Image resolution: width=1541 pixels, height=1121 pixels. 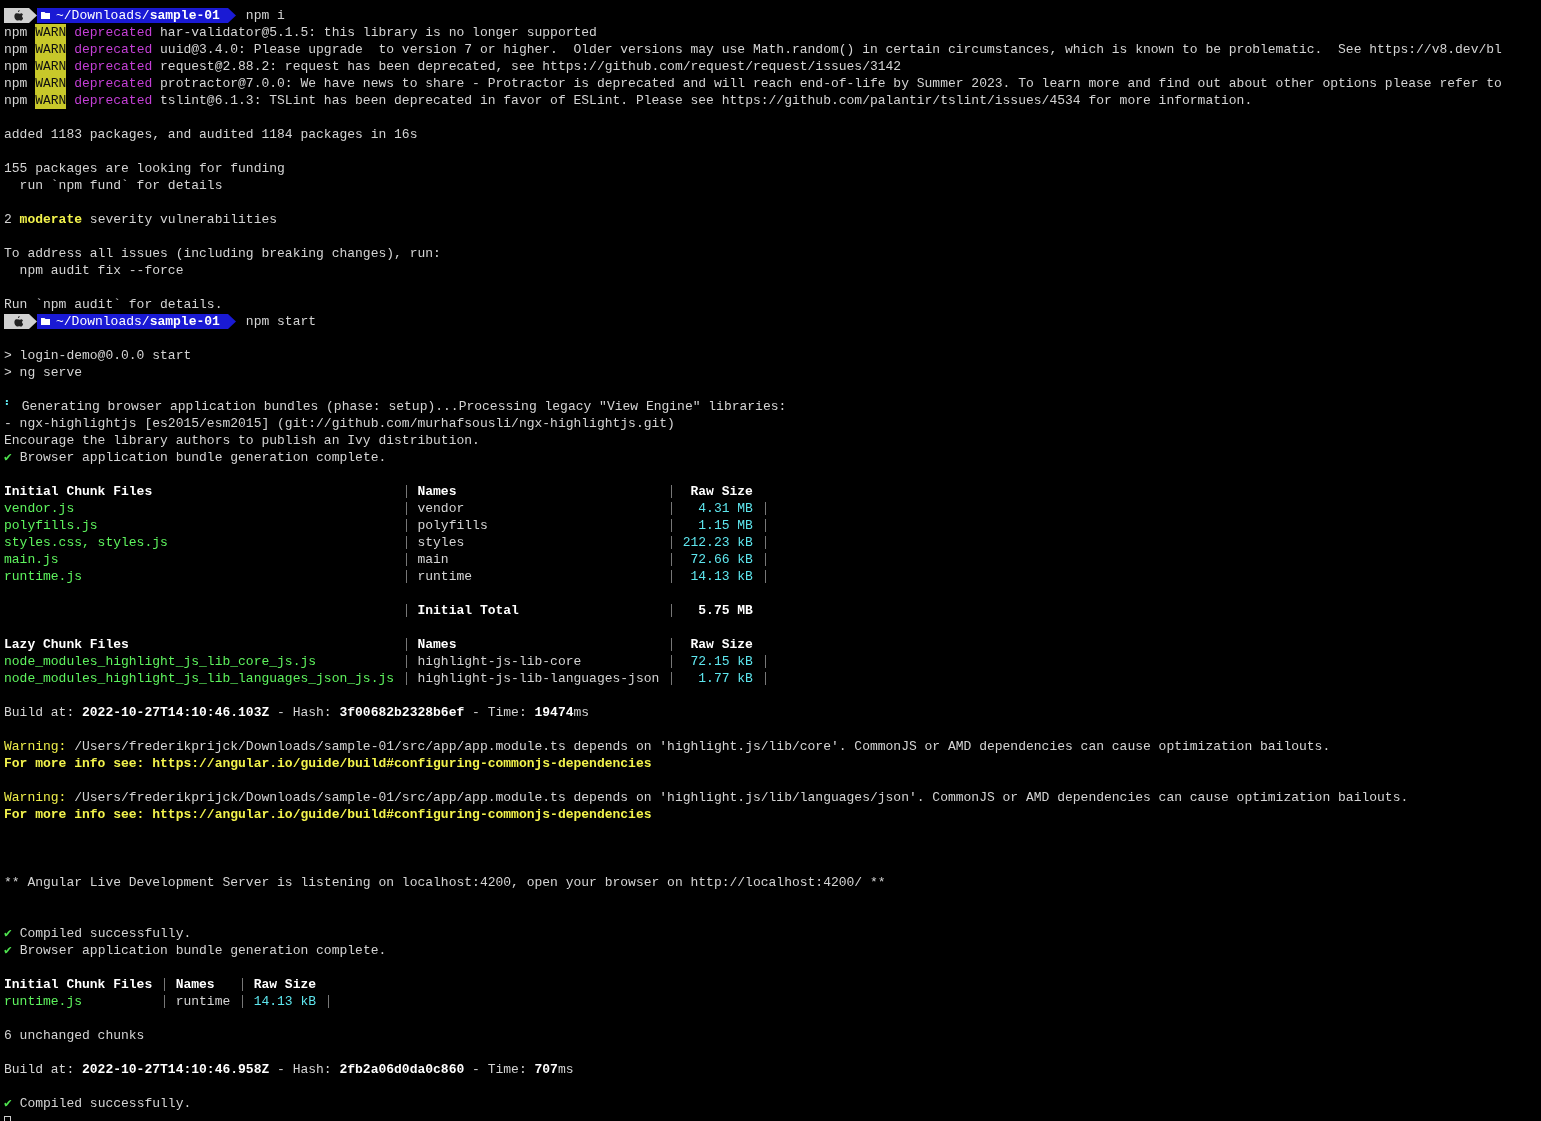 What do you see at coordinates (725, 525) in the screenshot?
I see `size-value: 1.15 MB` at bounding box center [725, 525].